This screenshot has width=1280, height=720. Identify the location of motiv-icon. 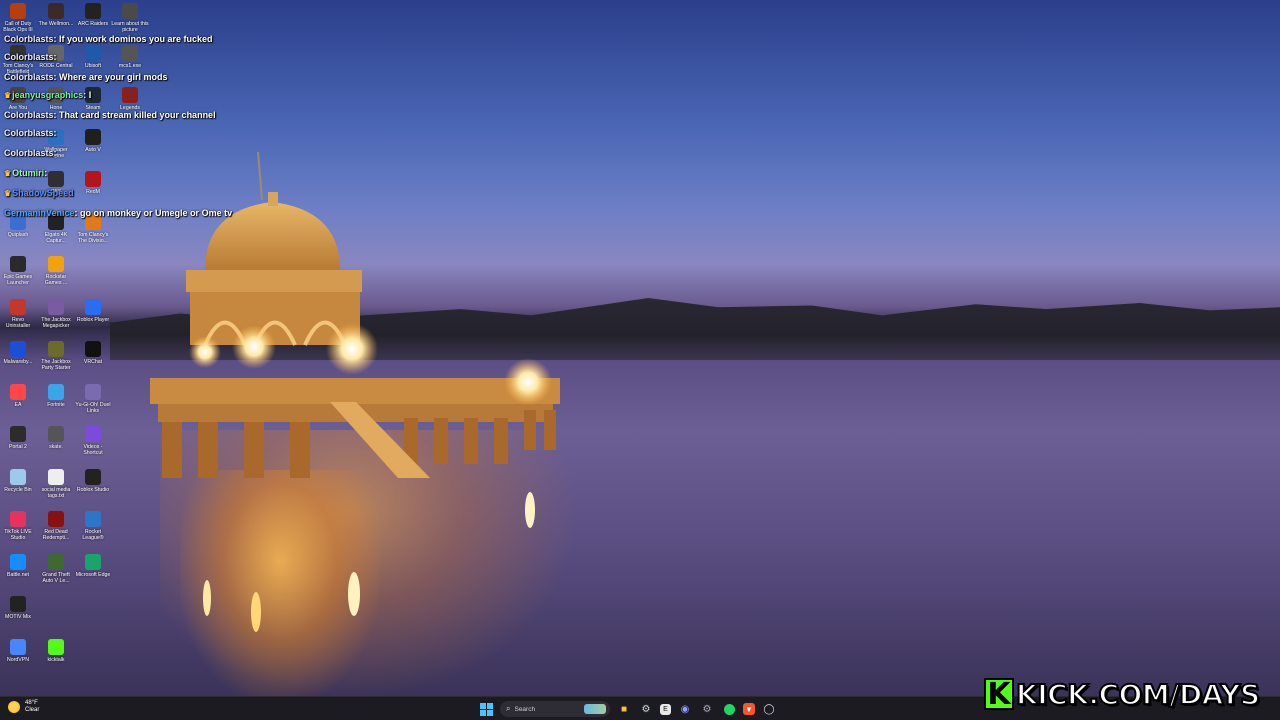
(18, 604).